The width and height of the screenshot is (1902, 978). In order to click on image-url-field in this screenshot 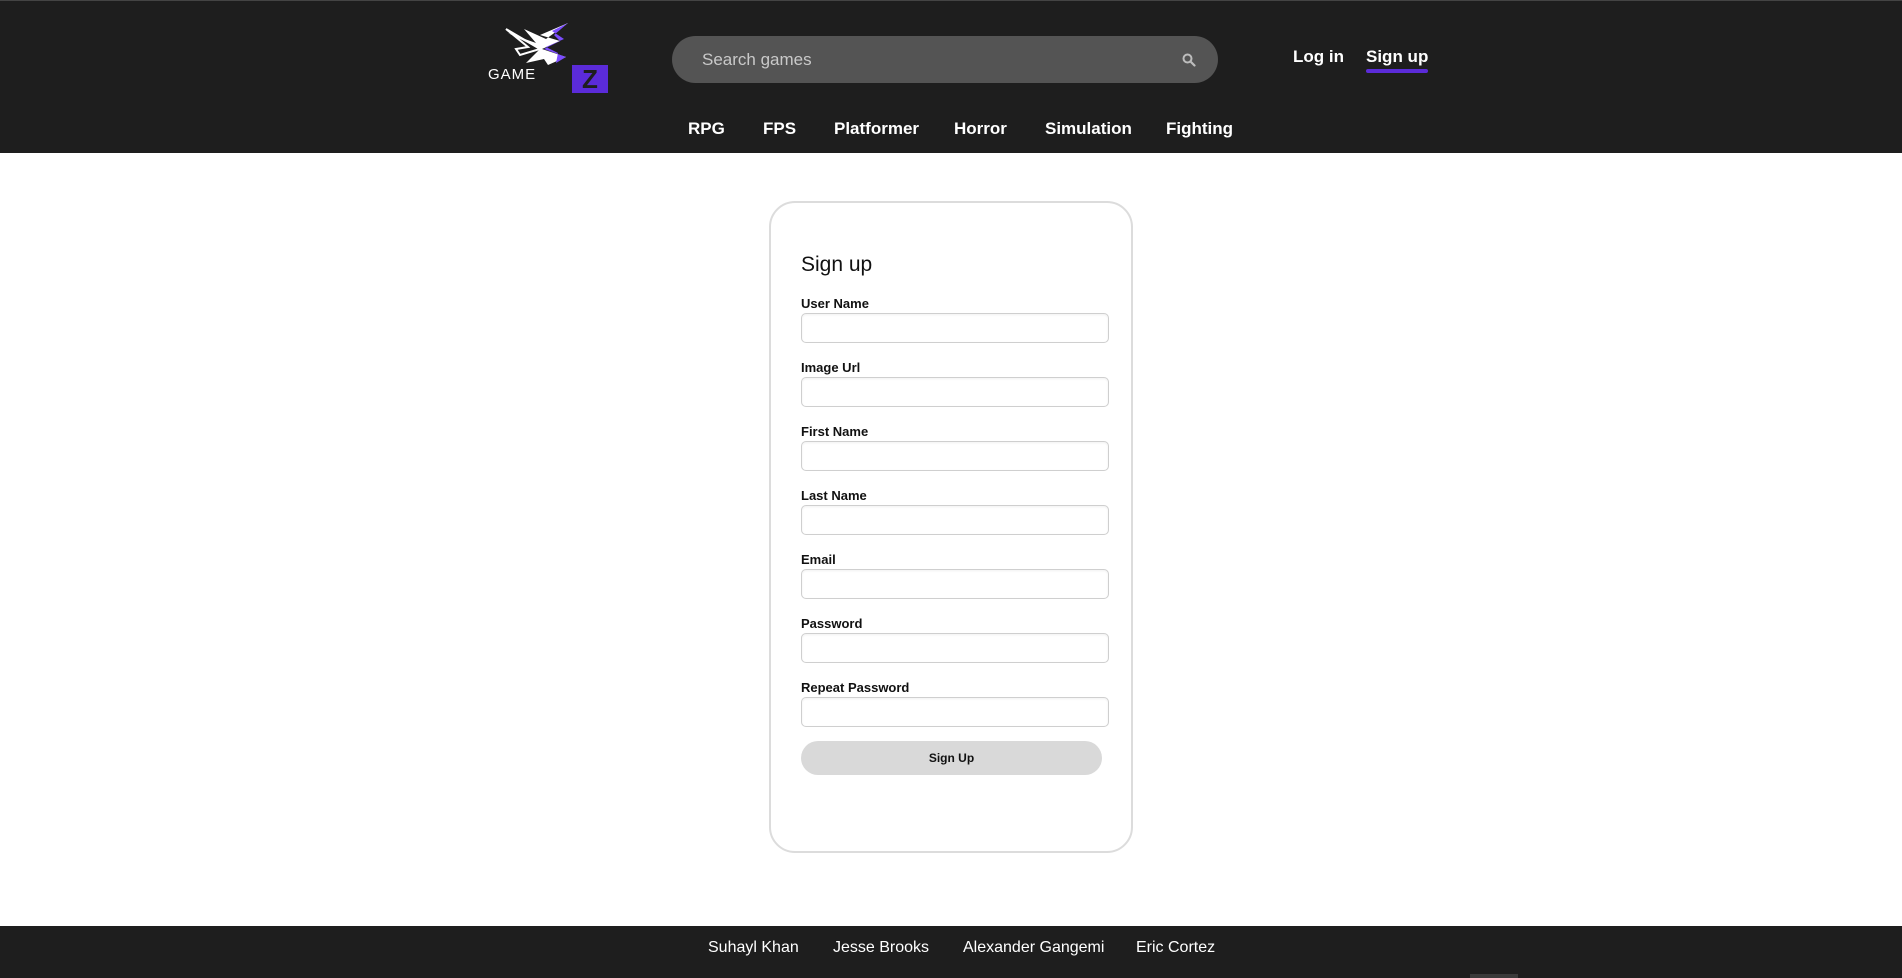, I will do `click(955, 392)`.